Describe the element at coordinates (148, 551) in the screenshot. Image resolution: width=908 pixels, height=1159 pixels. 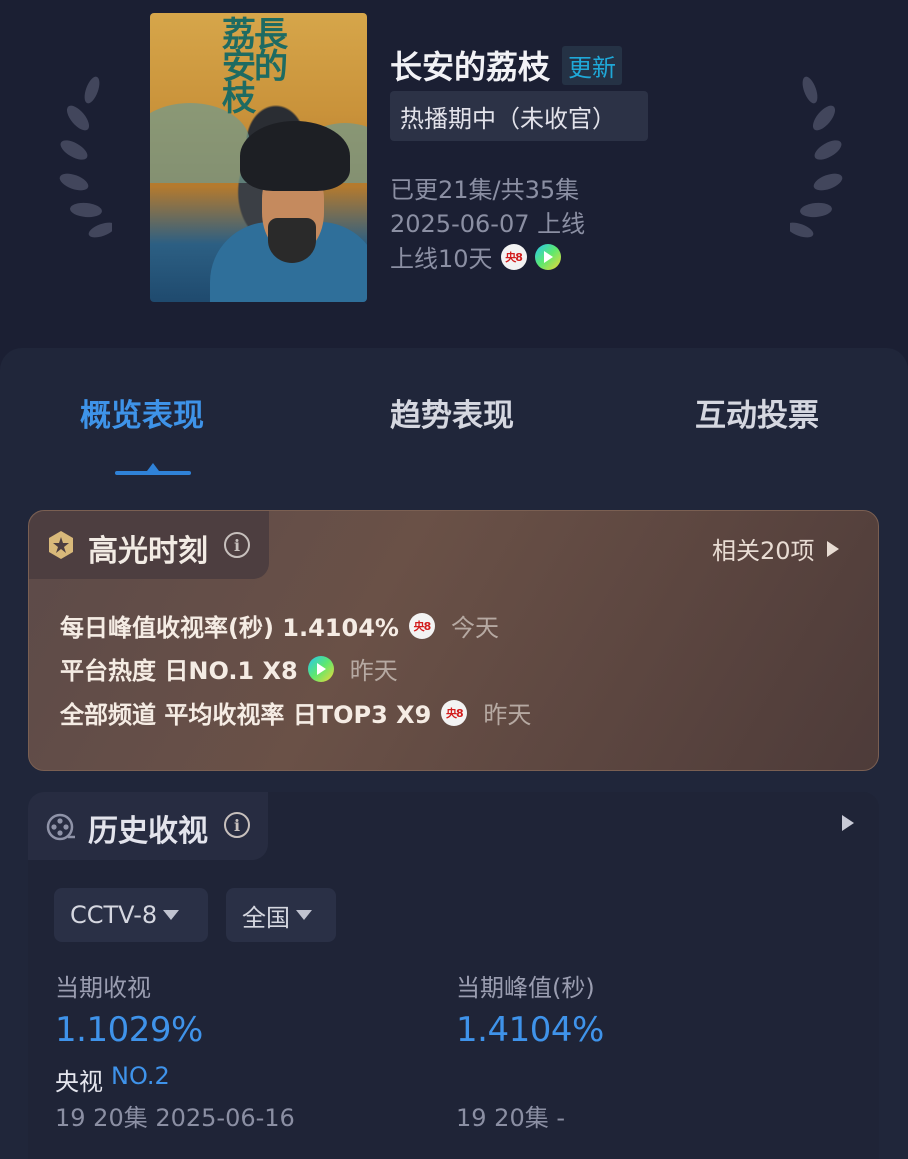
I see `highlight-title: 高光时刻` at that location.